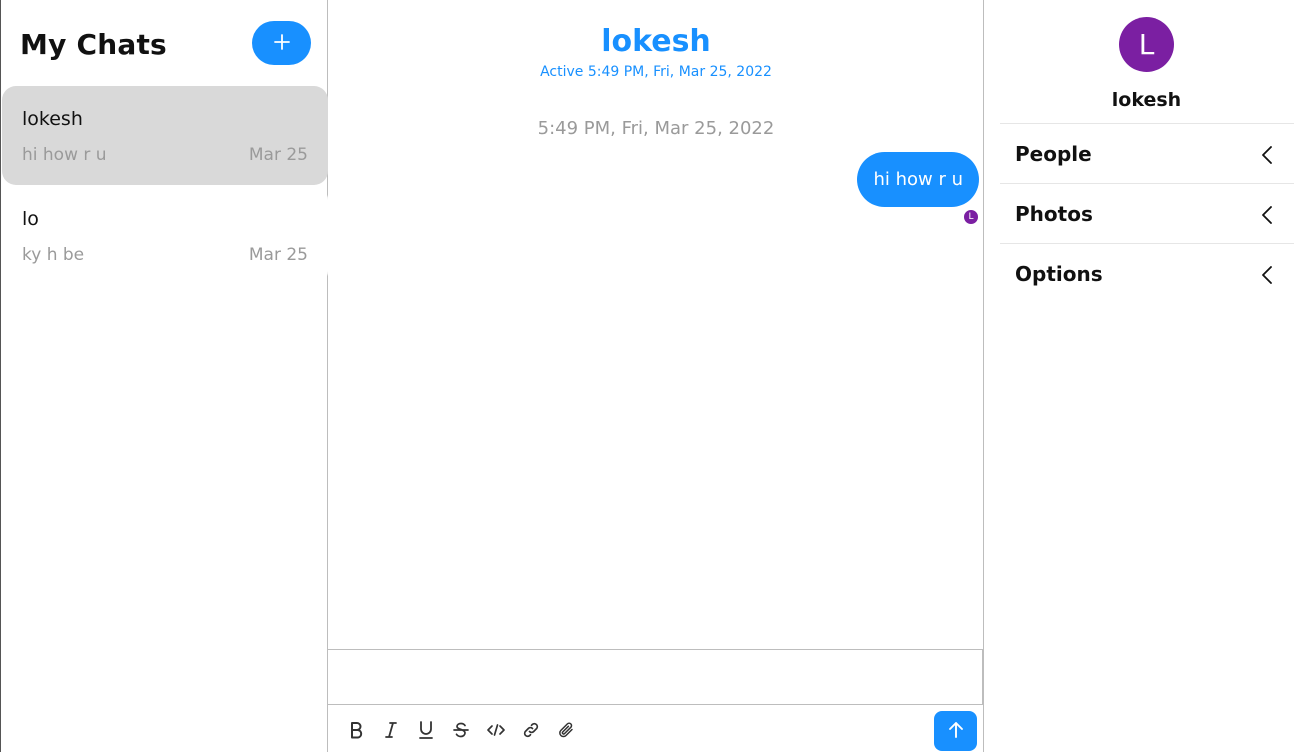 The width and height of the screenshot is (1309, 752). What do you see at coordinates (918, 179) in the screenshot?
I see `message-bubble-own: hi how r u` at bounding box center [918, 179].